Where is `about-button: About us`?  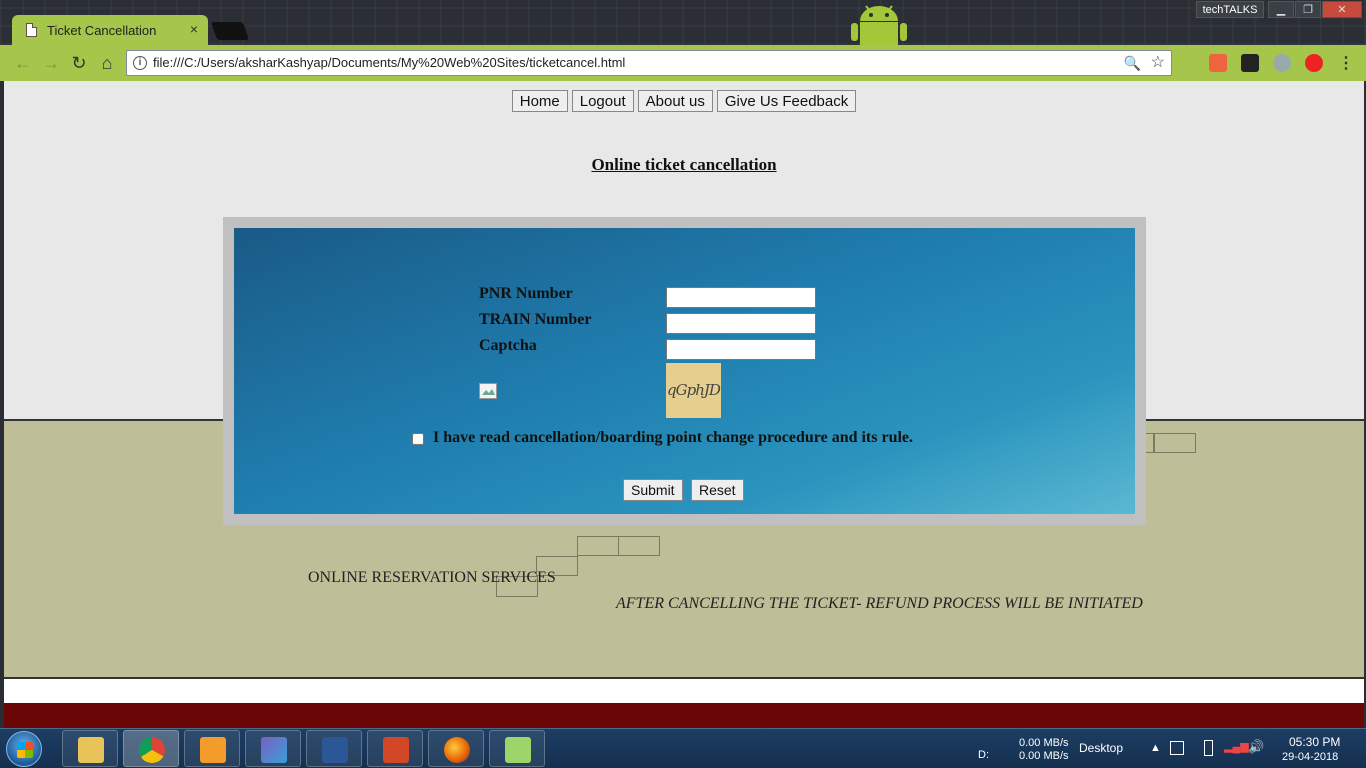
about-button: About us is located at coordinates (675, 101).